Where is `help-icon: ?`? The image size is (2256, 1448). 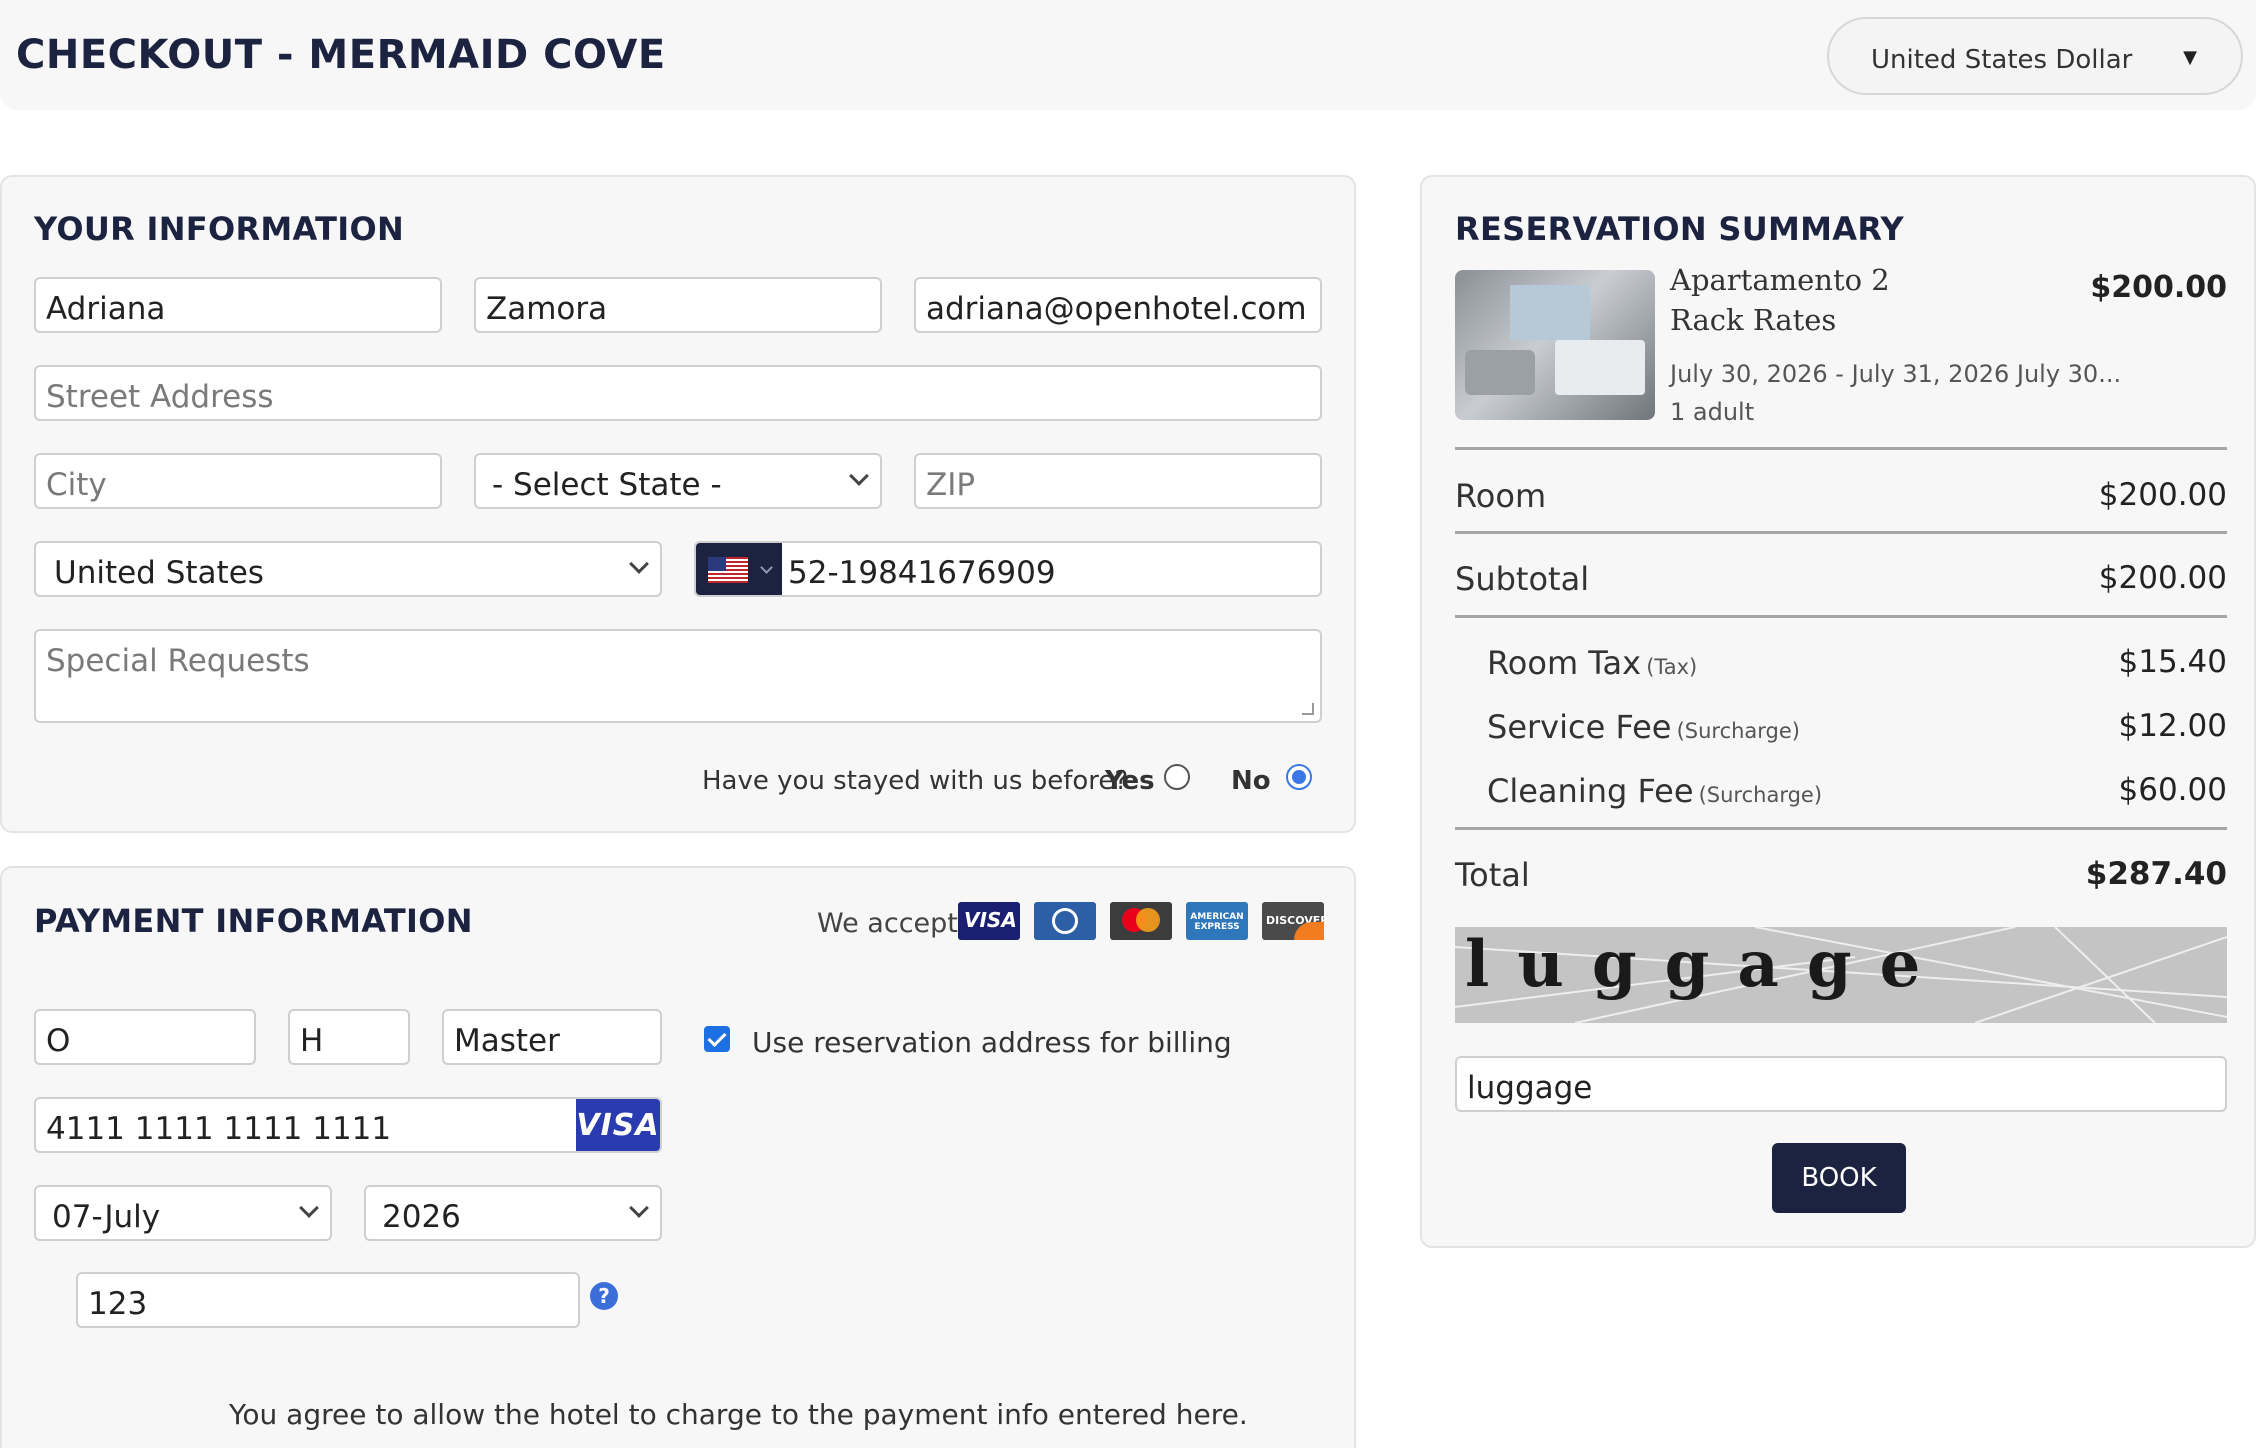
help-icon: ? is located at coordinates (604, 1296).